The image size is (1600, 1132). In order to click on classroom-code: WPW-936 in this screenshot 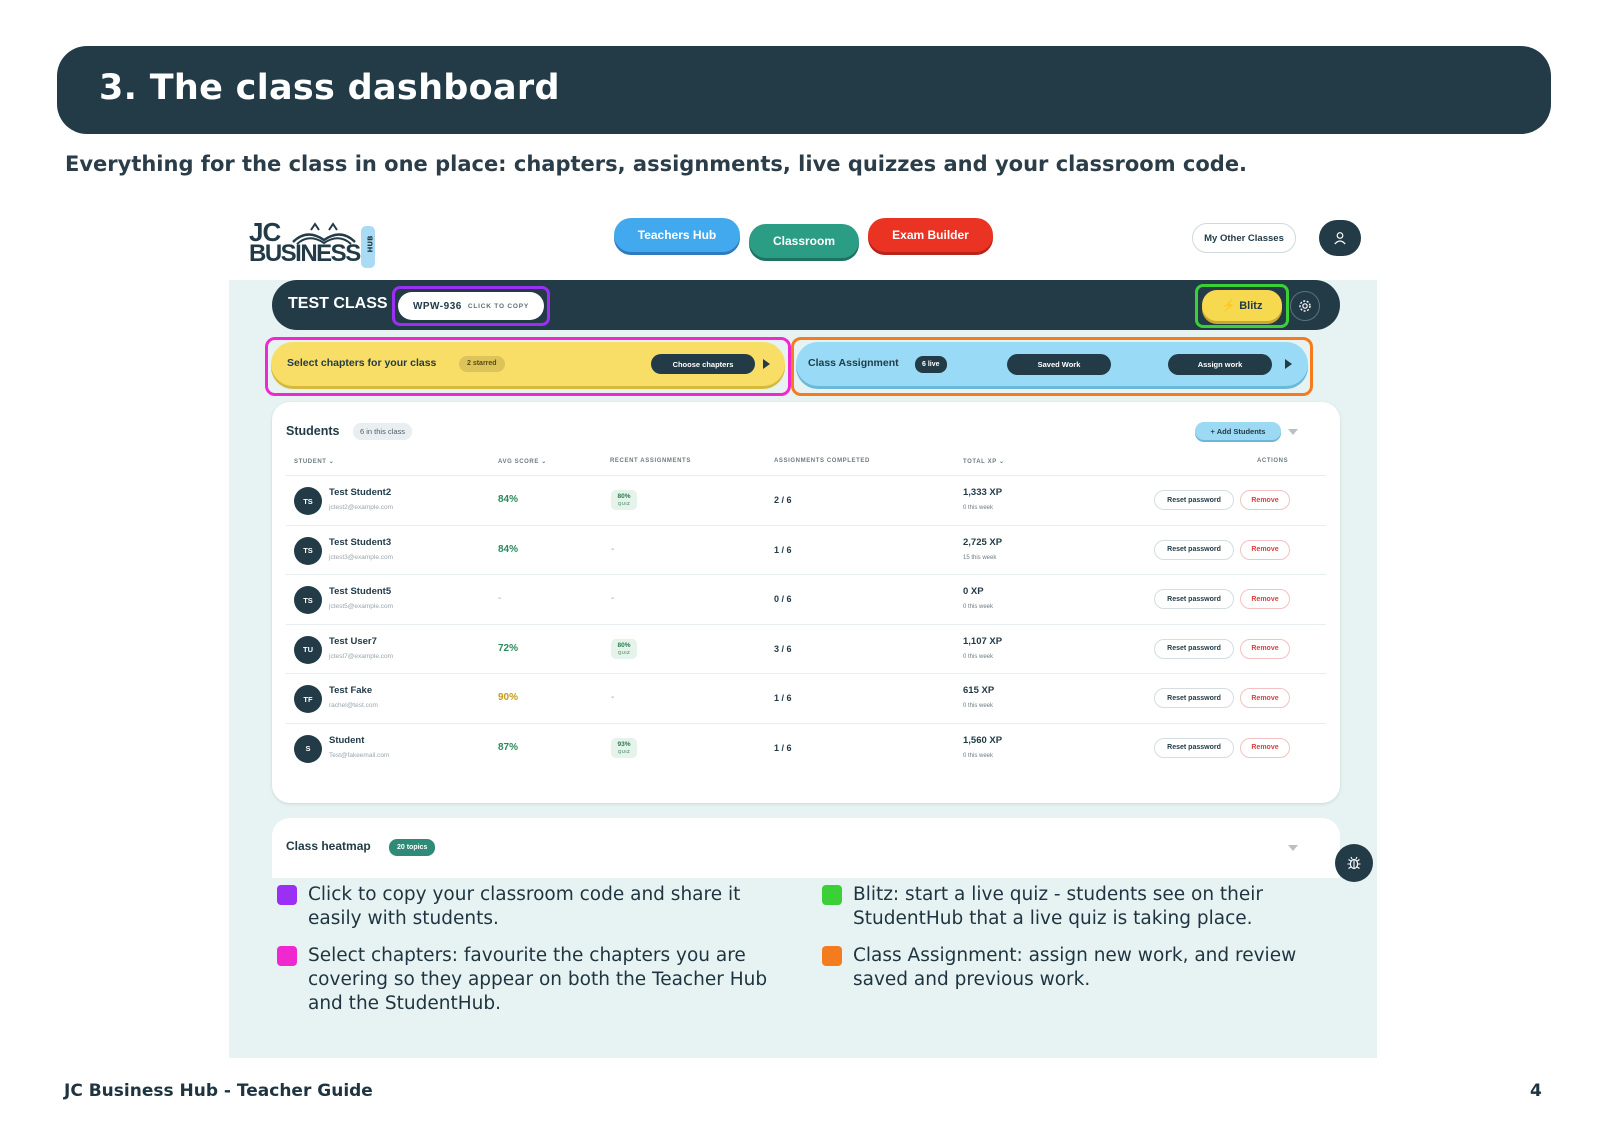, I will do `click(437, 306)`.